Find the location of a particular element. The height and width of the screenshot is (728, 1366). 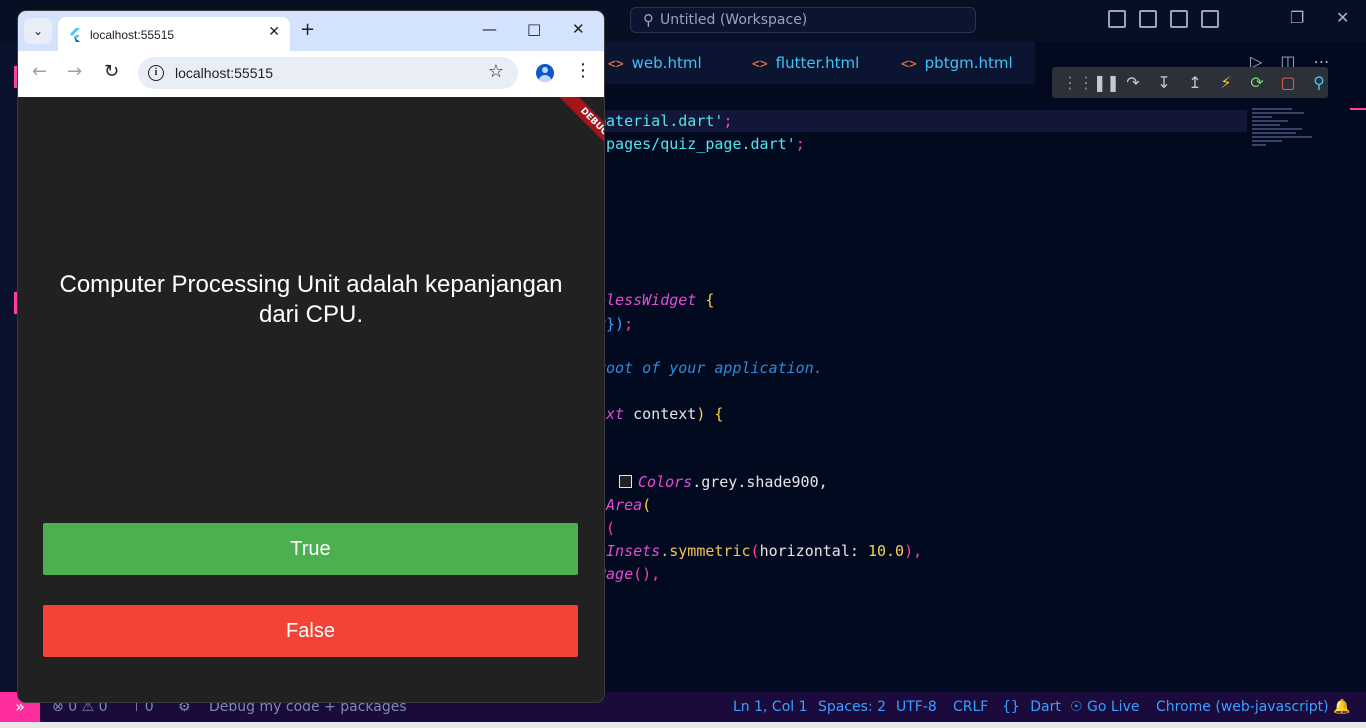

browser-tab: localhost:55515 ✕ is located at coordinates (174, 34).